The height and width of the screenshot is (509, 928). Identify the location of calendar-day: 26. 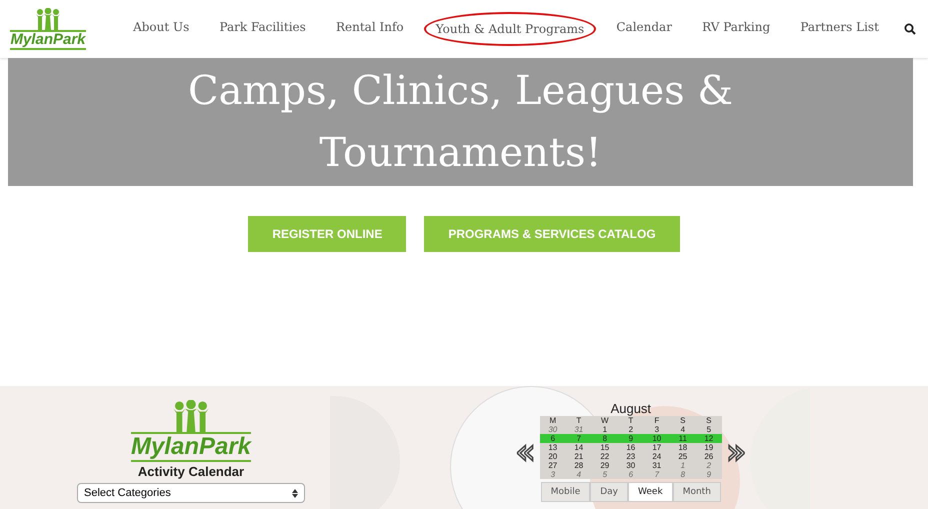
(709, 456).